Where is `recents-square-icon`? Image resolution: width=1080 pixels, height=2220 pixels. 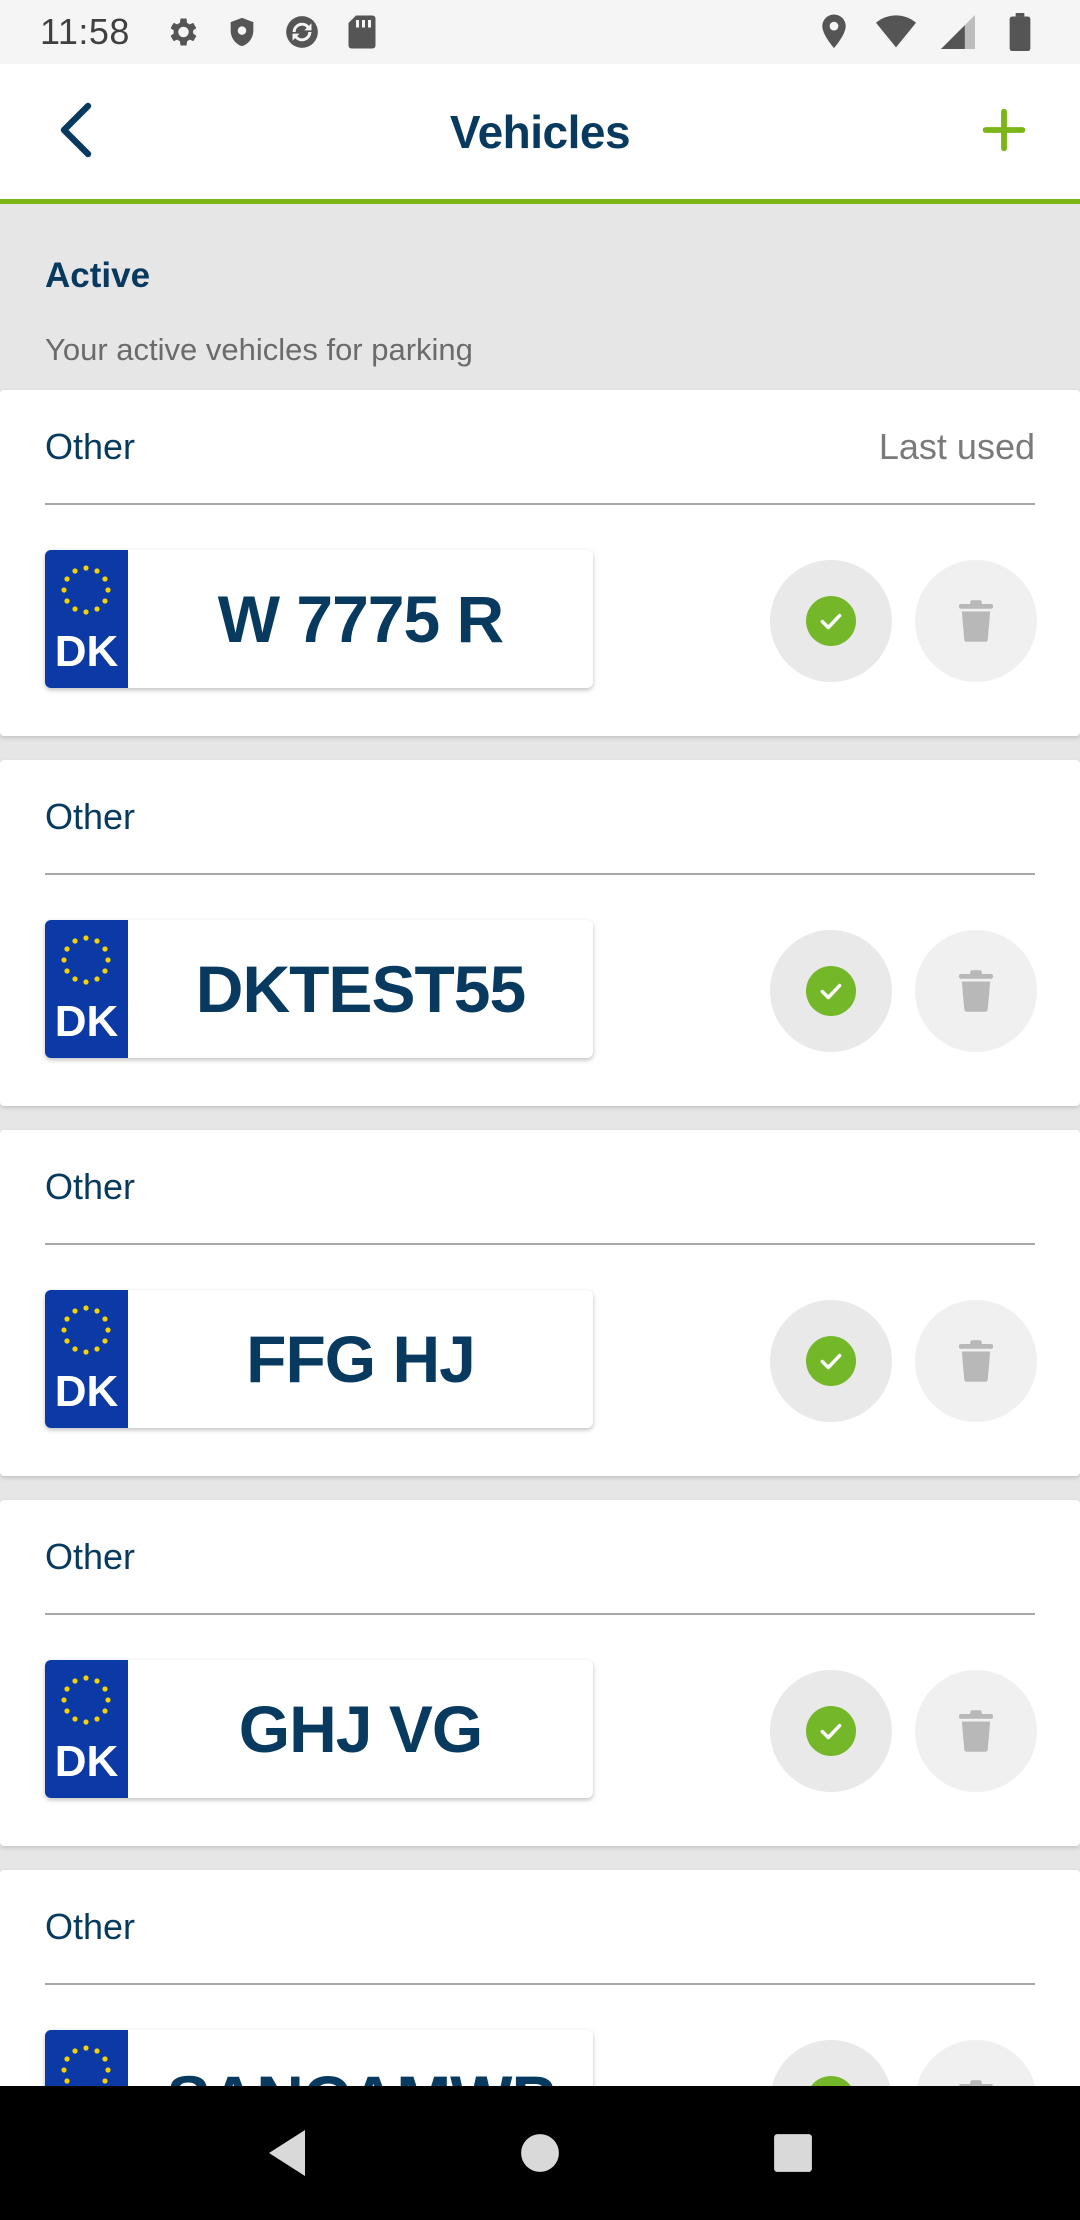 recents-square-icon is located at coordinates (793, 2153).